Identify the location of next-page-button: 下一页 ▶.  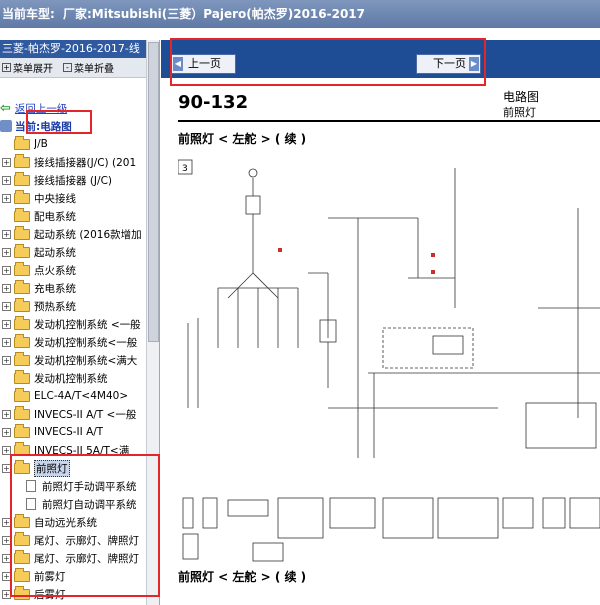
(448, 64).